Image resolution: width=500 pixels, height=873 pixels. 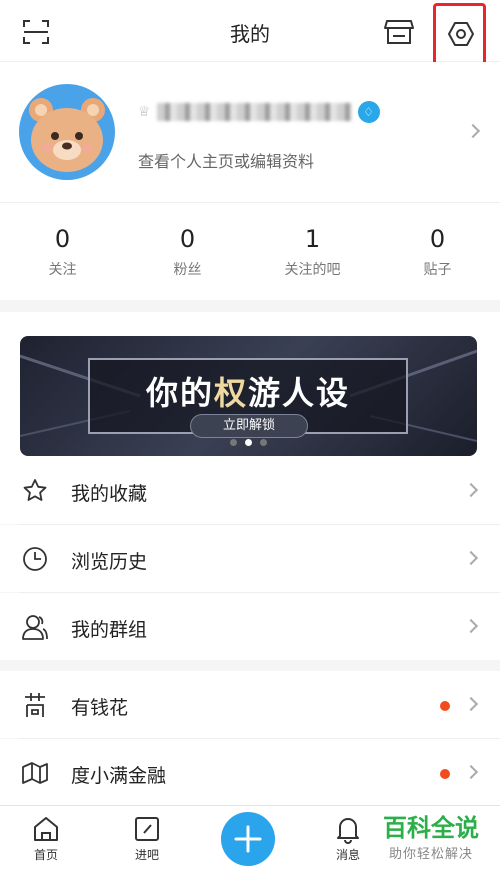 What do you see at coordinates (348, 831) in the screenshot?
I see `bell-icon` at bounding box center [348, 831].